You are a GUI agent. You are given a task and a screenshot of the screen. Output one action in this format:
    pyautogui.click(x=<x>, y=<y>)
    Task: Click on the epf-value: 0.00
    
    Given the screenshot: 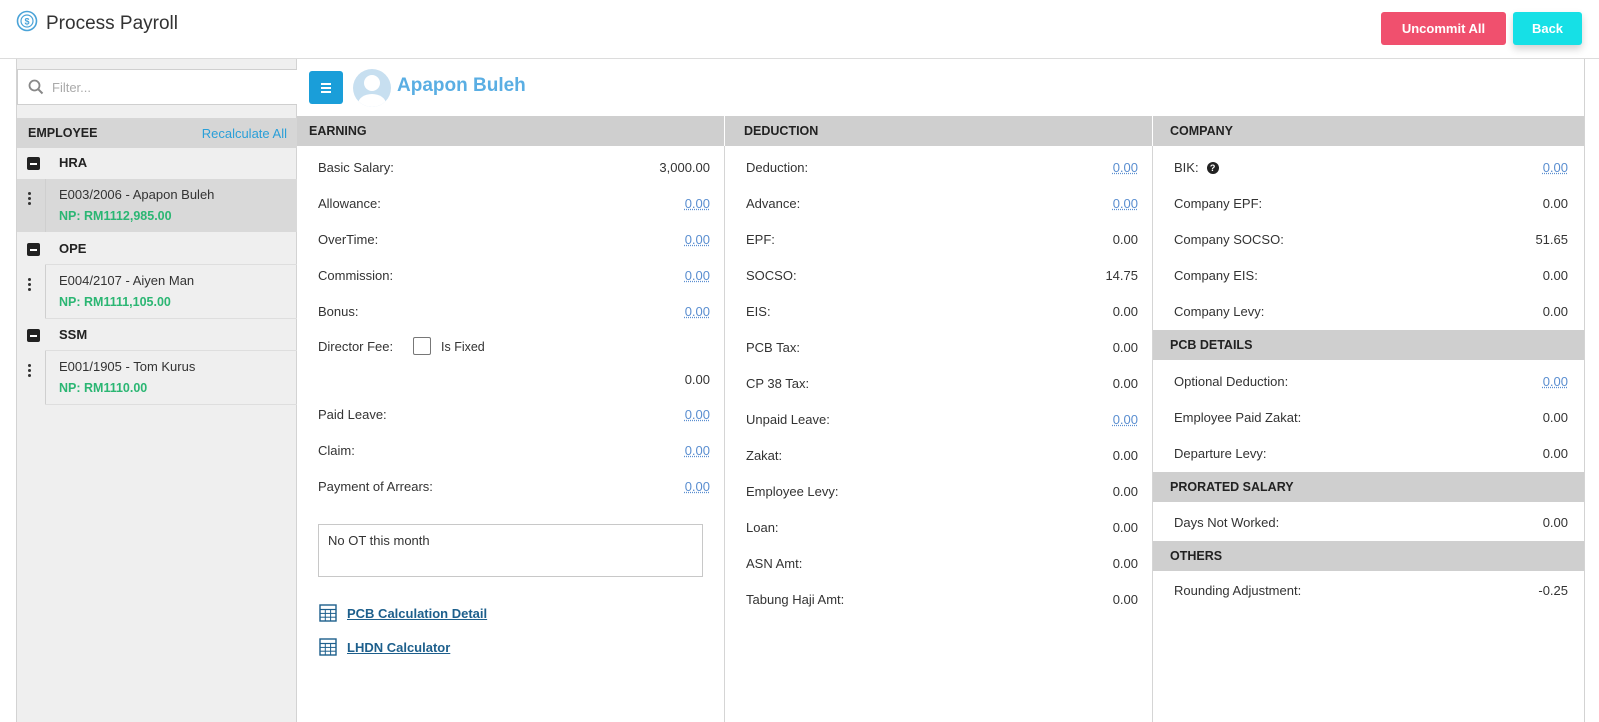 What is the action you would take?
    pyautogui.click(x=1125, y=239)
    